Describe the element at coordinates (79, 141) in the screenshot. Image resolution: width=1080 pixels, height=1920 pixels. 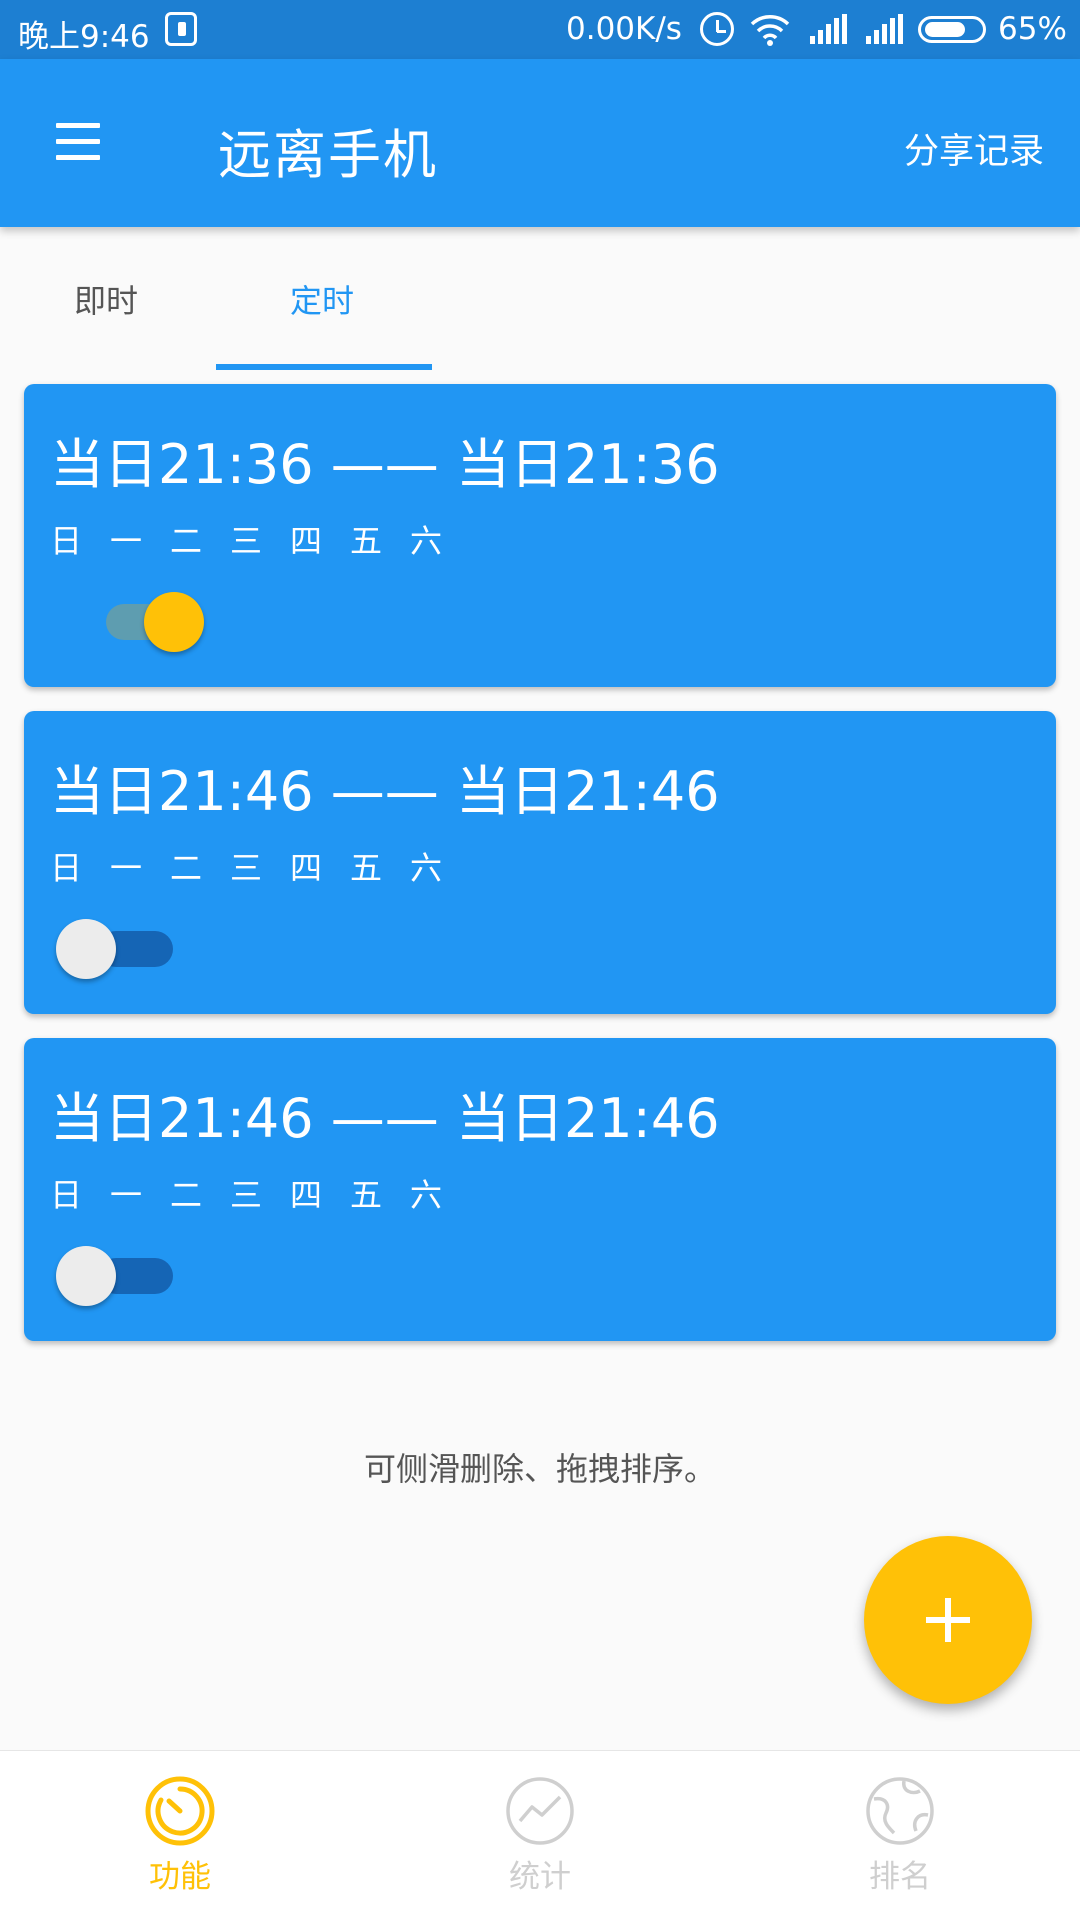
I see `menu-icon` at that location.